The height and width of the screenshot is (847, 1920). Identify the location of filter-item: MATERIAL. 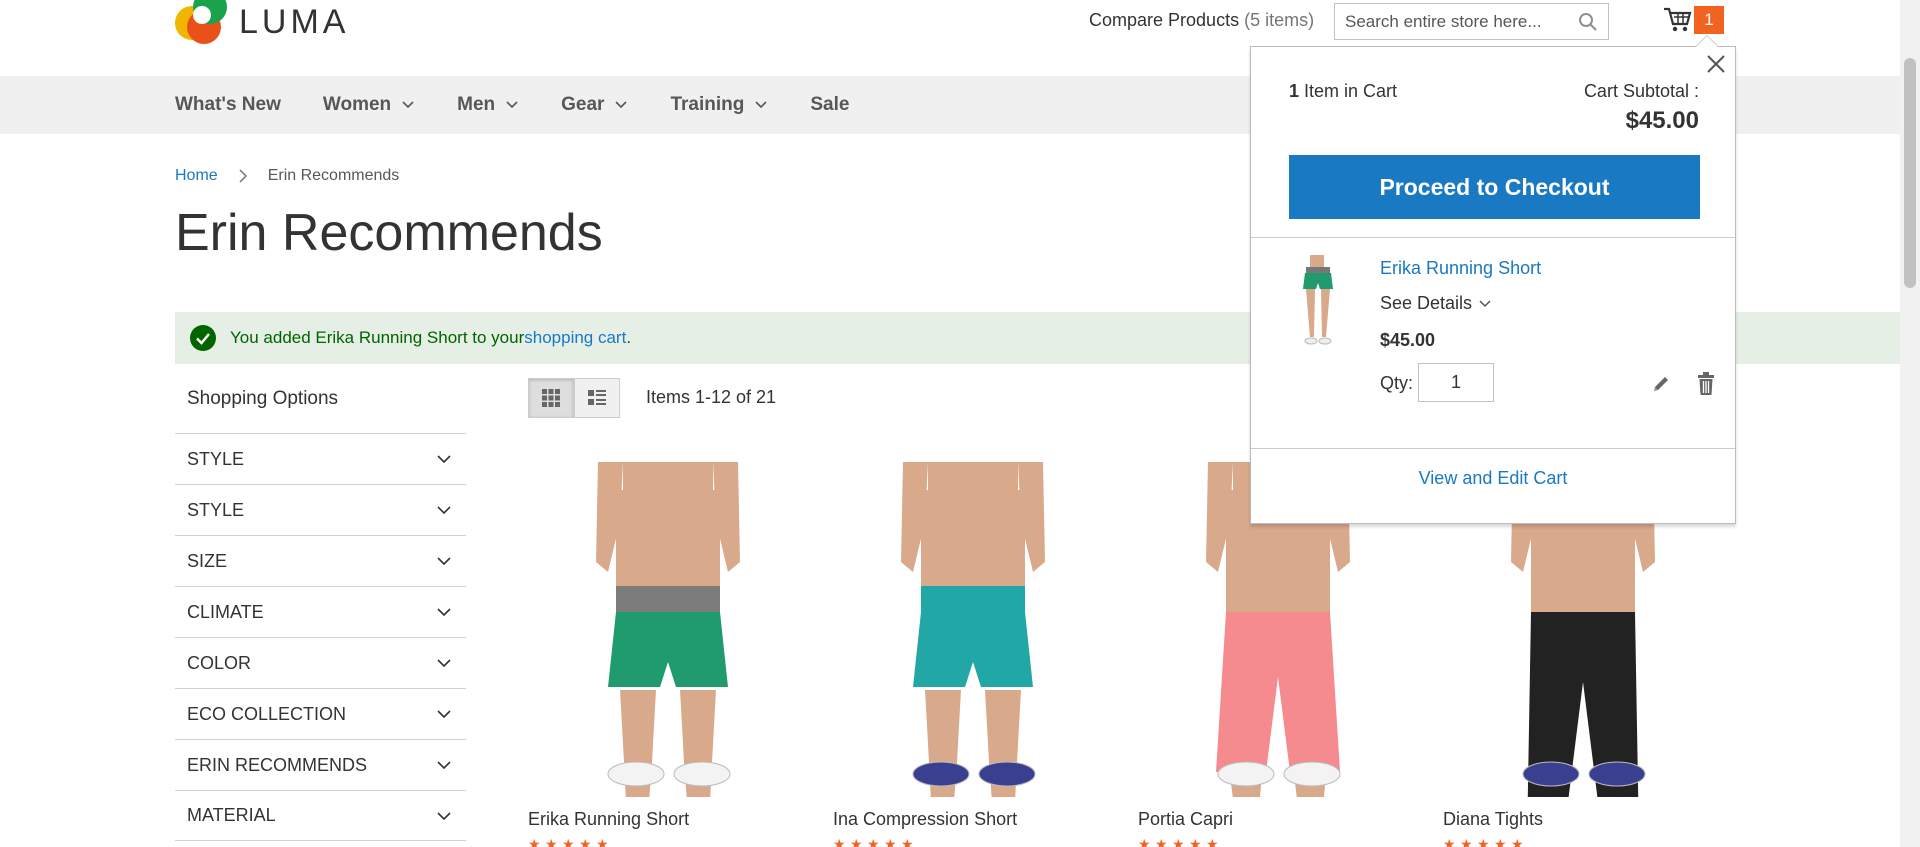
(320, 815).